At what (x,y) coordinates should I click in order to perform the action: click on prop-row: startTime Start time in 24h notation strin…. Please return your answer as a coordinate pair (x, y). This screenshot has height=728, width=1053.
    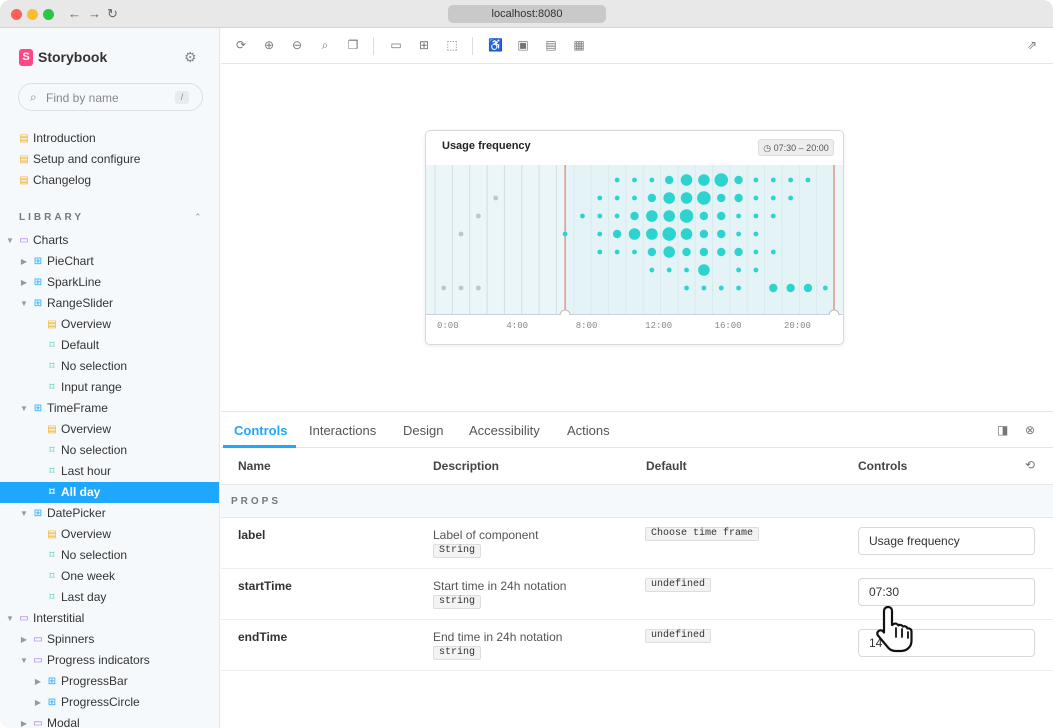
    Looking at the image, I should click on (637, 594).